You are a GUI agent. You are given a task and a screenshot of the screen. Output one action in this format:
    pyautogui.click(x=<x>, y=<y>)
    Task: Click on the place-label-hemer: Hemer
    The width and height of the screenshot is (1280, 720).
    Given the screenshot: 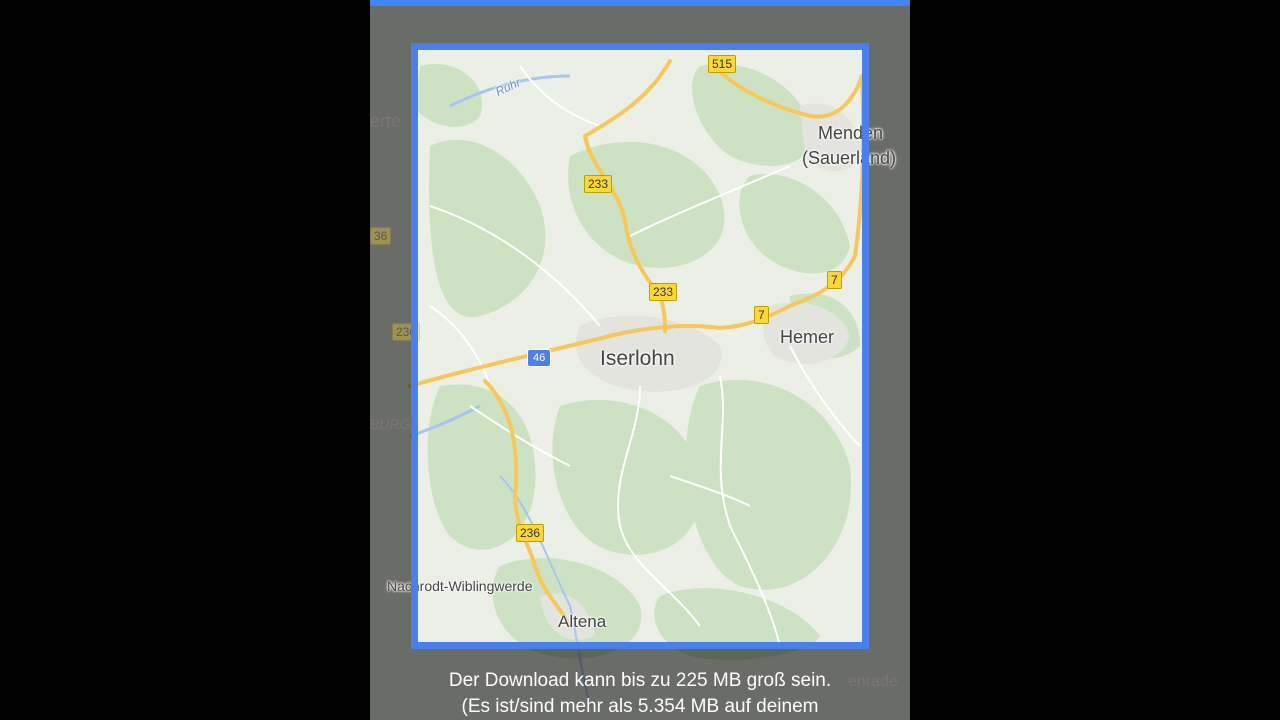 What is the action you would take?
    pyautogui.click(x=807, y=337)
    